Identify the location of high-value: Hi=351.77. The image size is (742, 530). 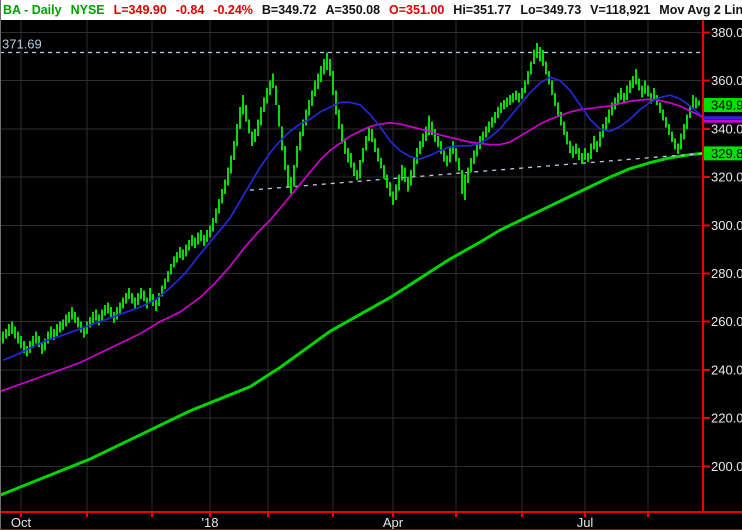
(482, 10).